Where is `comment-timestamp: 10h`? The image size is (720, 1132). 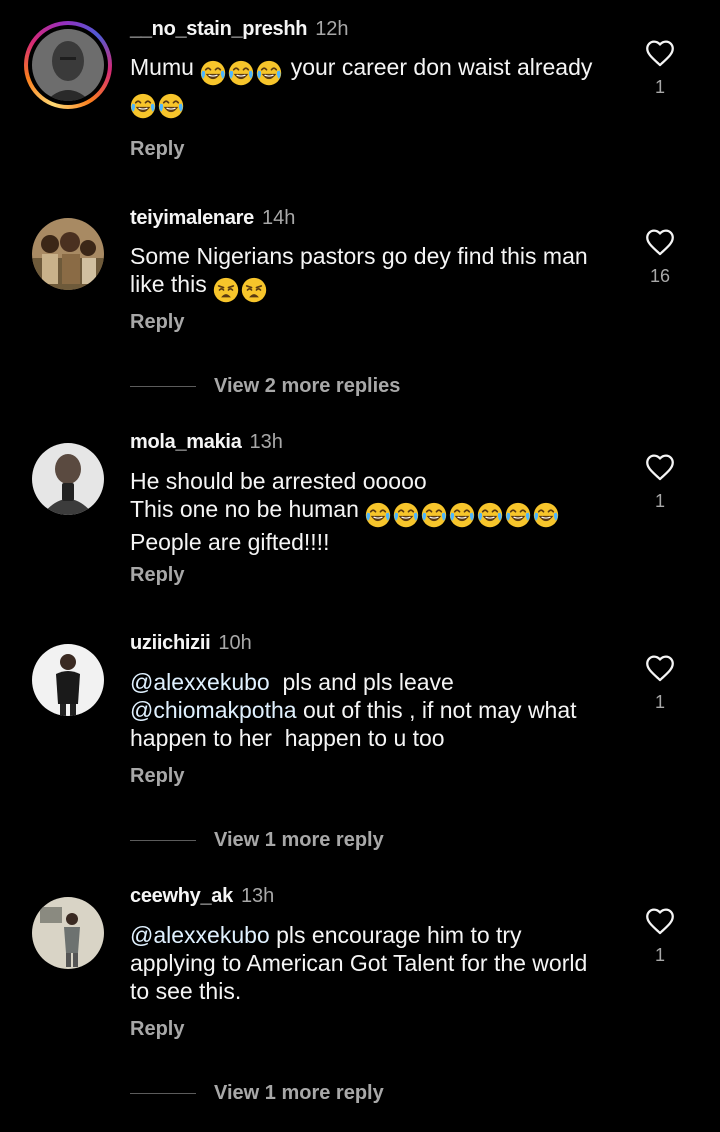
comment-timestamp: 10h is located at coordinates (235, 643).